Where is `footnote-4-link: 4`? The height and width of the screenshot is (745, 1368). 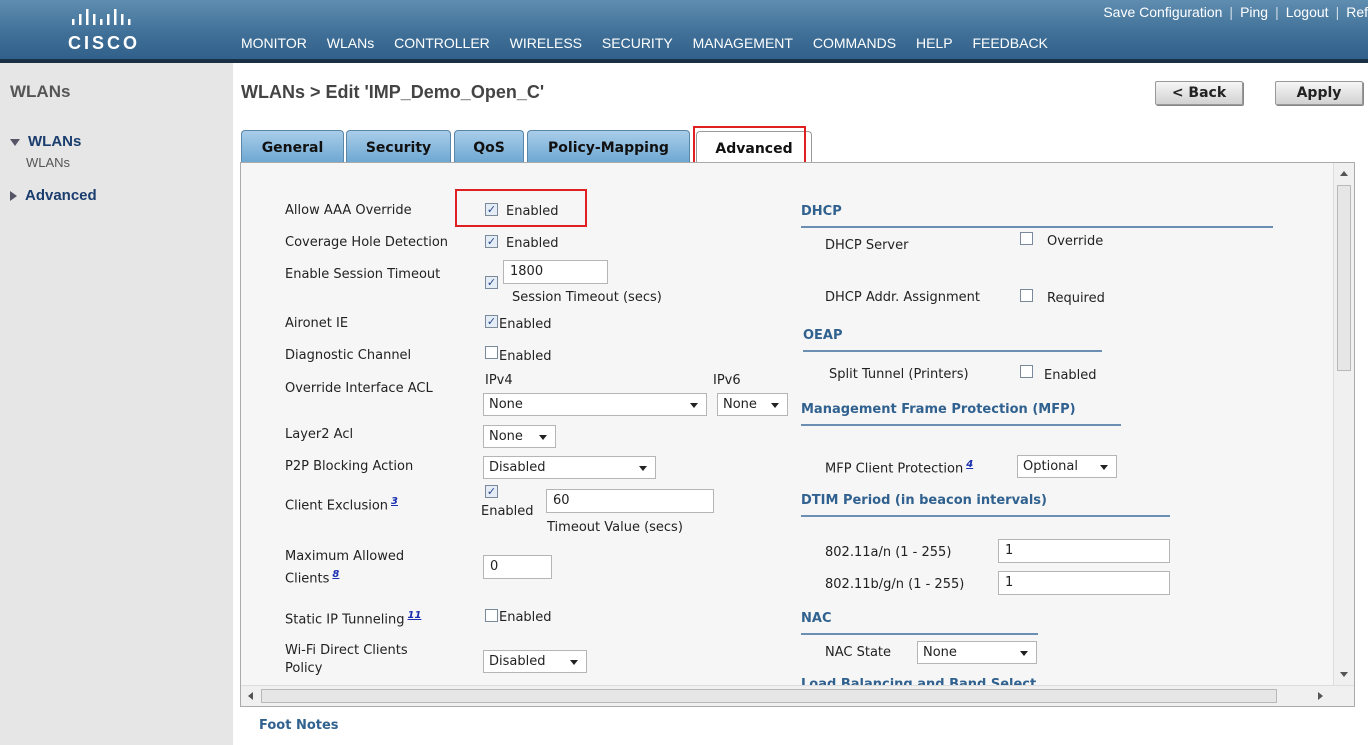 footnote-4-link: 4 is located at coordinates (969, 464).